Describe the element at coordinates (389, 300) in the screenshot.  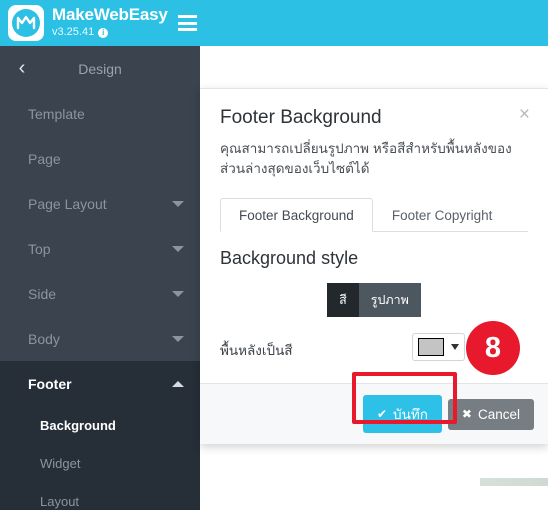
I see `style-toggle-image: รูปภาพ` at that location.